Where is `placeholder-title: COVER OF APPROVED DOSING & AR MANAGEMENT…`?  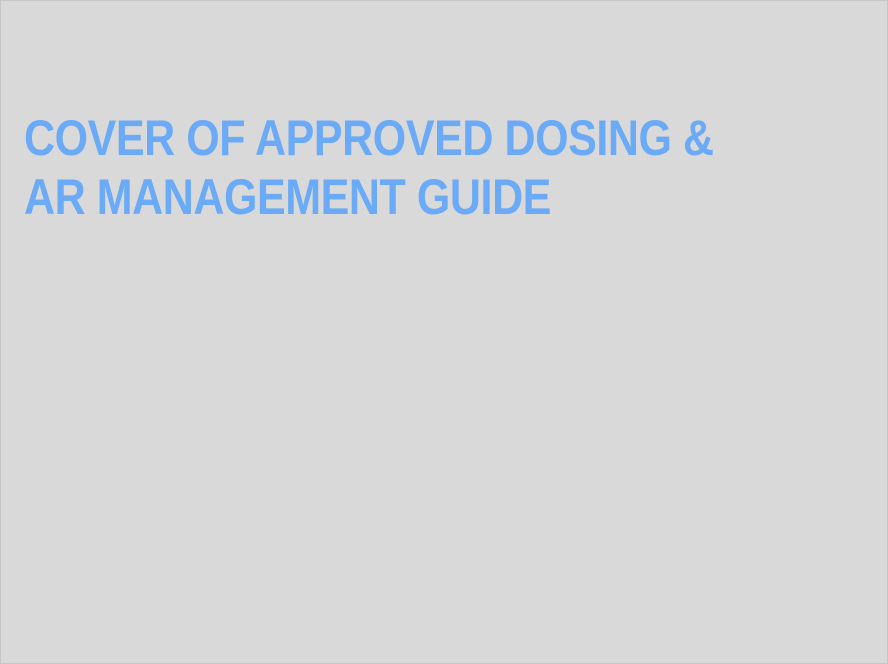
placeholder-title: COVER OF APPROVED DOSING & AR MANAGEMENT… is located at coordinates (385, 168).